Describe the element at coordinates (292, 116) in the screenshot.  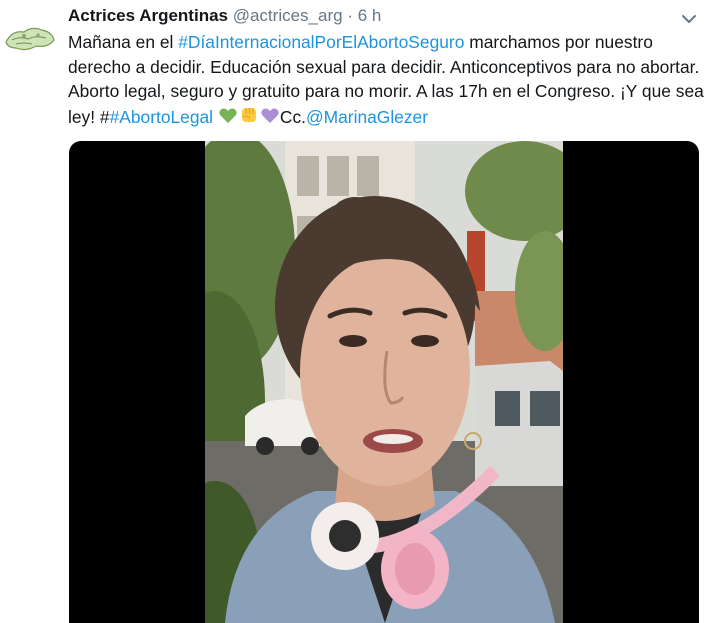
I see `tweet-text-part: Cc.` at that location.